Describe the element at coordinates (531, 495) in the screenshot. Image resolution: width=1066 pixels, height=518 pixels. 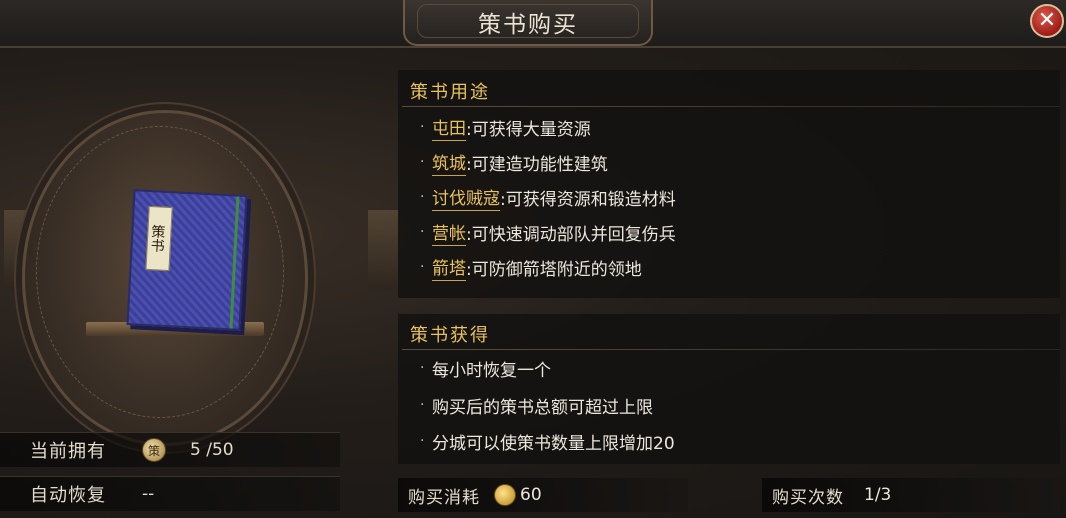
I see `cost-value: 60` at that location.